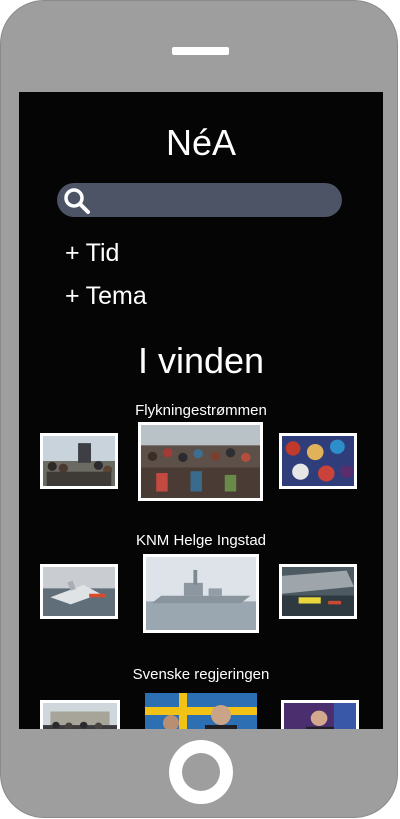 This screenshot has width=400, height=819. Describe the element at coordinates (201, 540) in the screenshot. I see `topic-label-helge-ingstad: KNM Helge Ingstad` at that location.